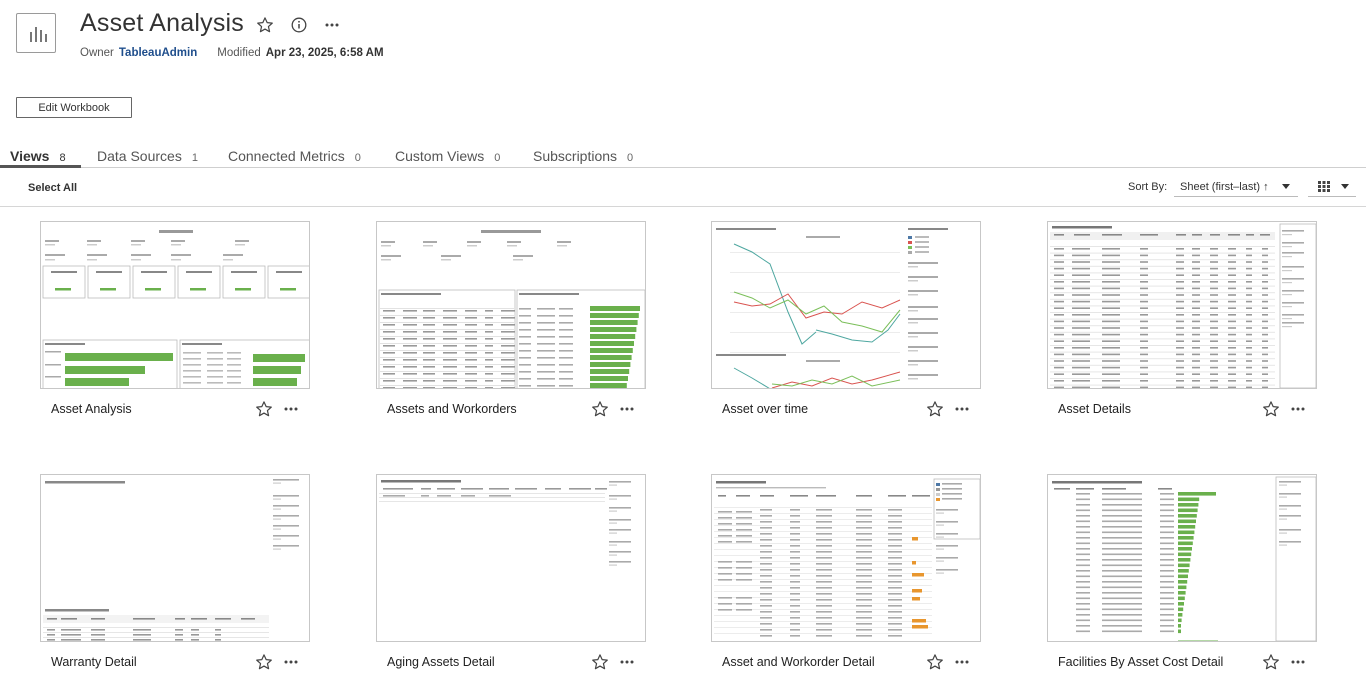  I want to click on tab-custom-views: Custom Views 0, so click(447, 156).